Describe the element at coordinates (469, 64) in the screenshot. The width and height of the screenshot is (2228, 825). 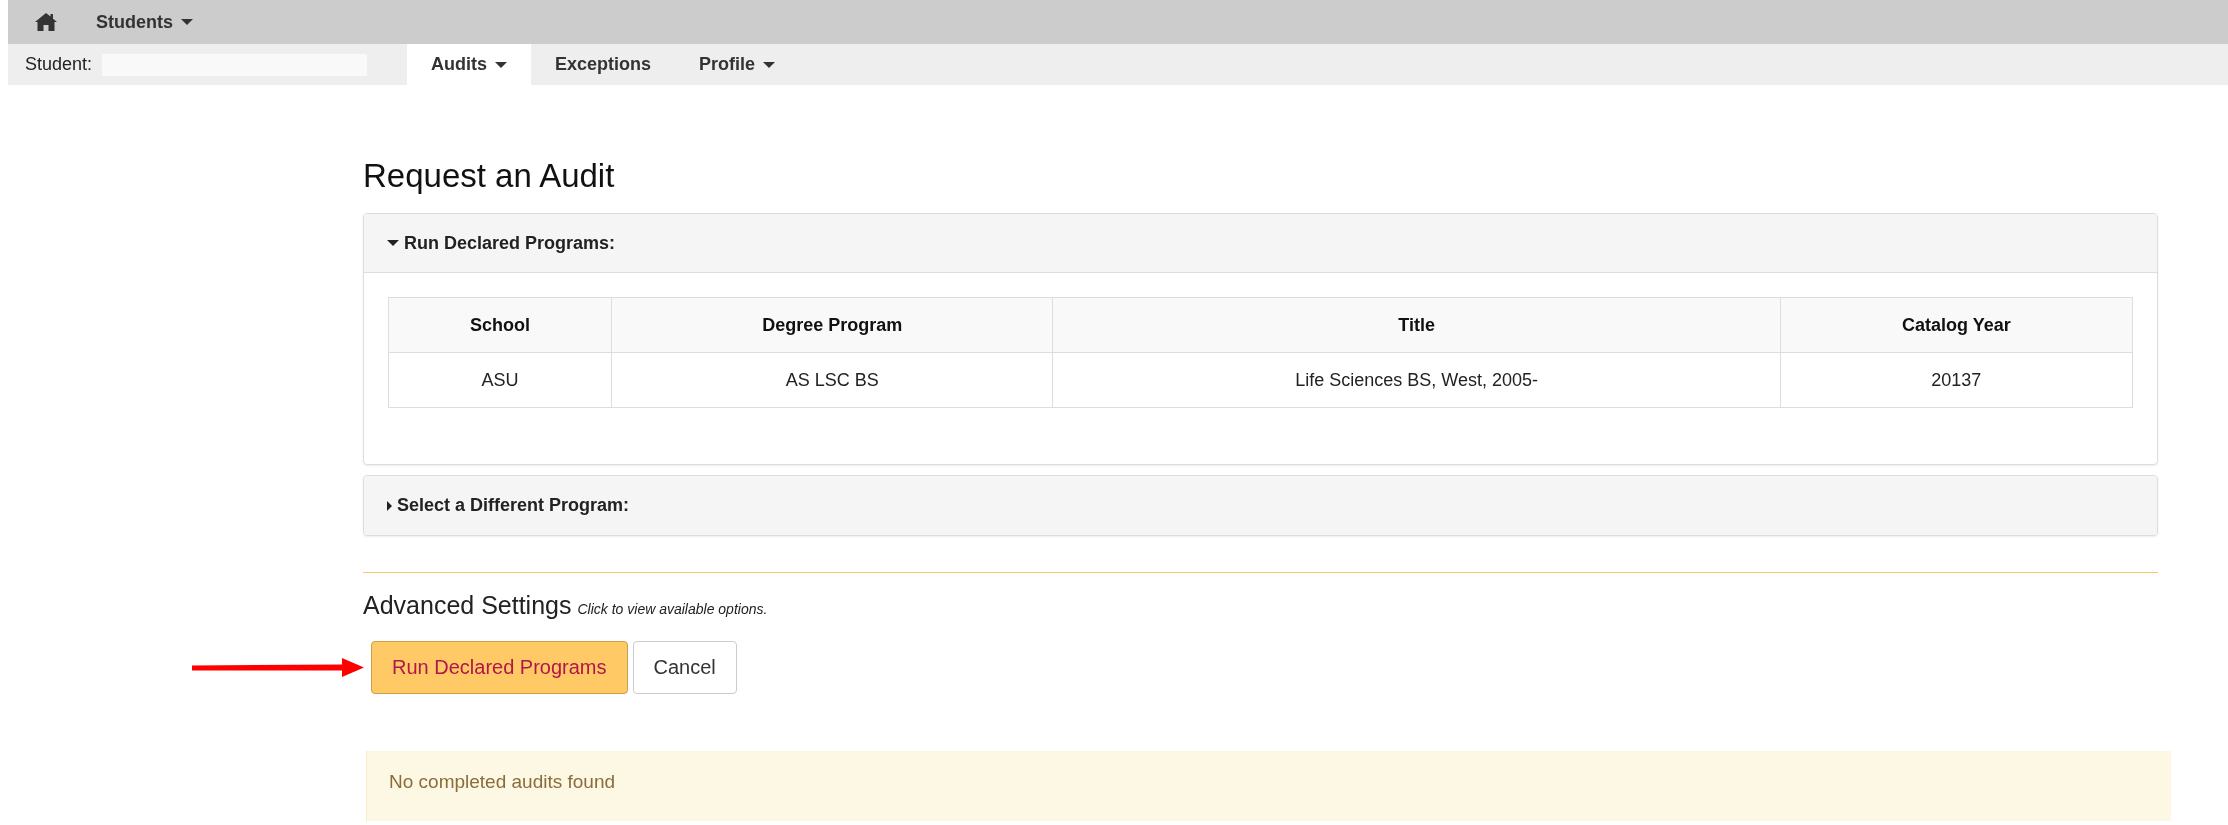
I see `nav-tab: Audits` at that location.